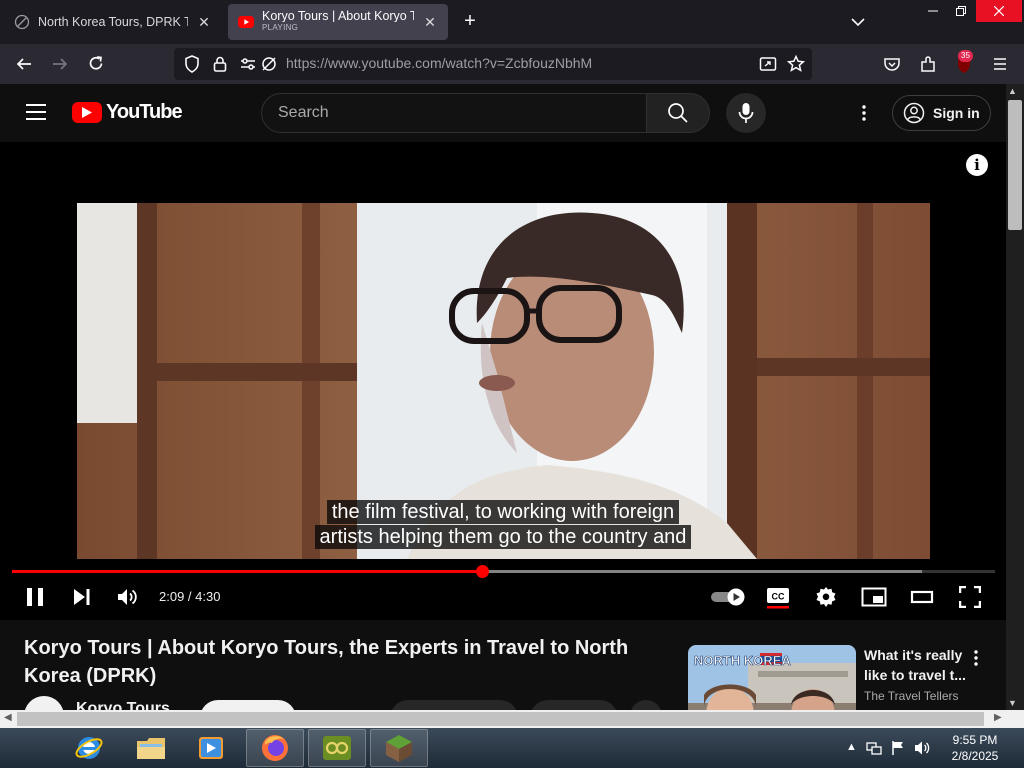 Image resolution: width=1024 pixels, height=768 pixels. I want to click on scroll-right-arrow-icon: ▶, so click(998, 717).